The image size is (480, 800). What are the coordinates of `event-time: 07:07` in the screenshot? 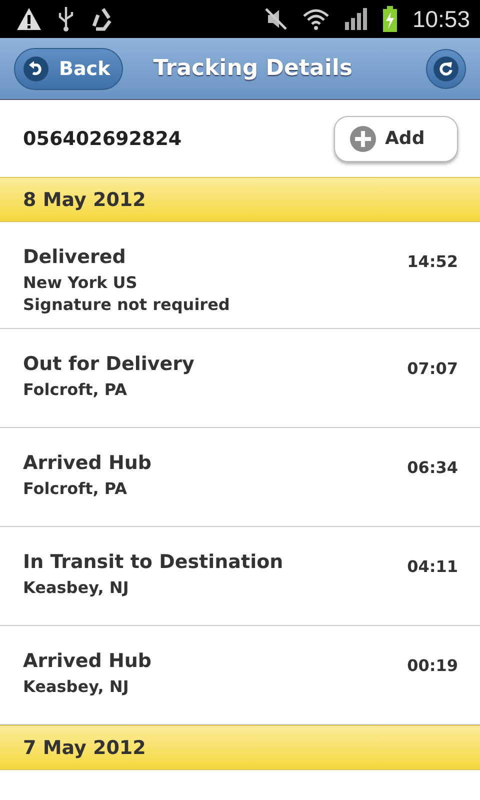 It's located at (432, 368).